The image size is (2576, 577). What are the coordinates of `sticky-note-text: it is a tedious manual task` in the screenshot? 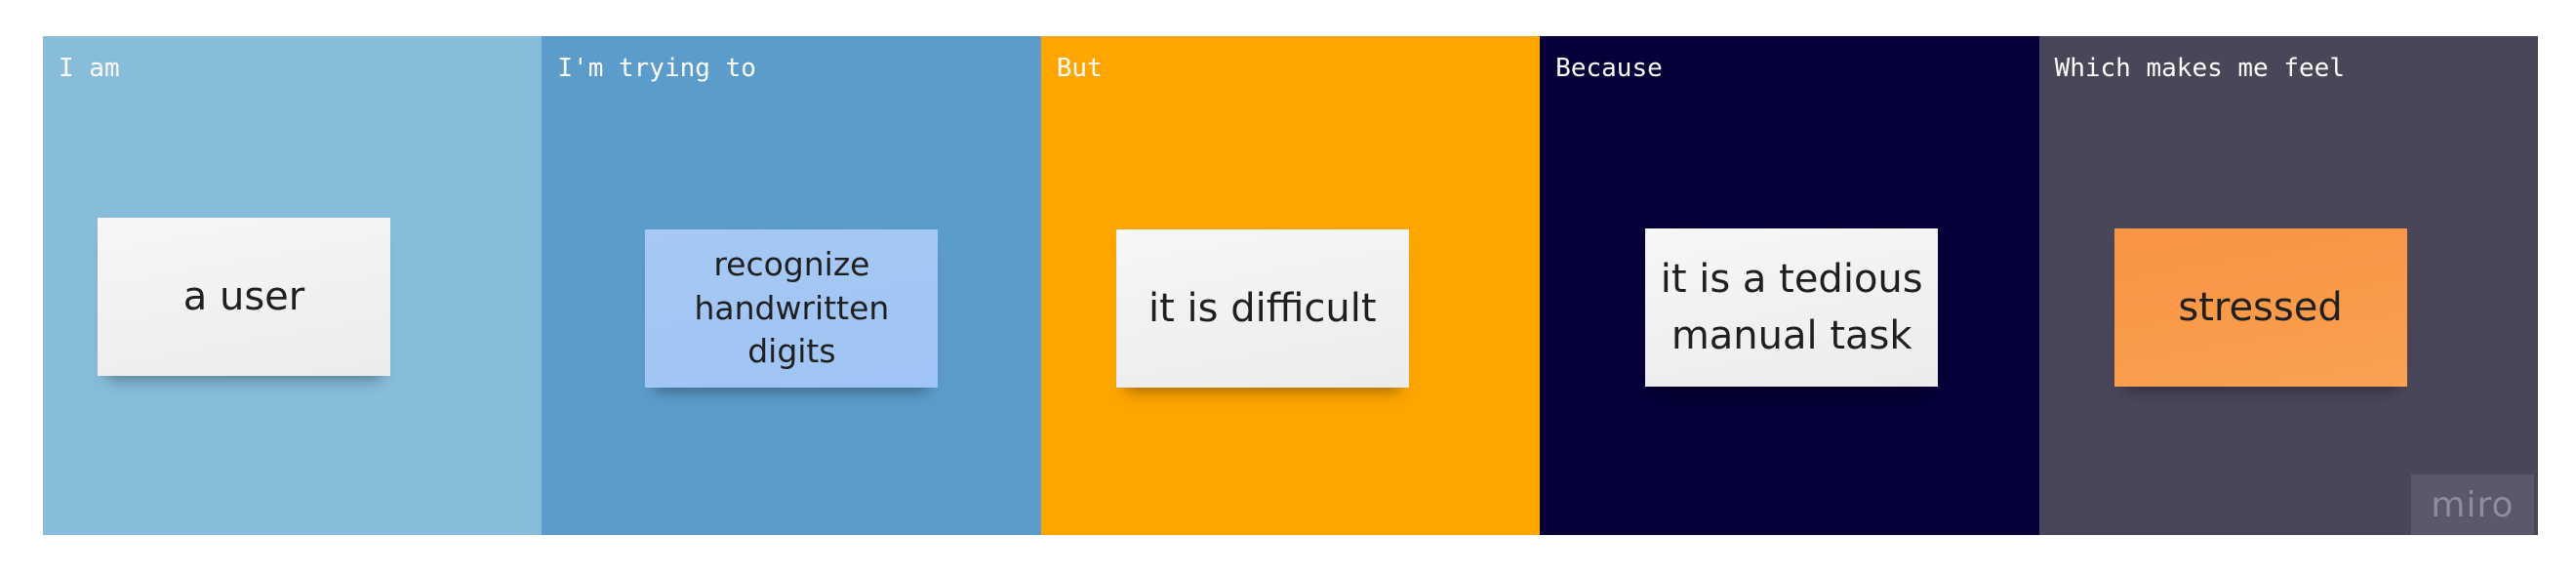 It's located at (1791, 307).